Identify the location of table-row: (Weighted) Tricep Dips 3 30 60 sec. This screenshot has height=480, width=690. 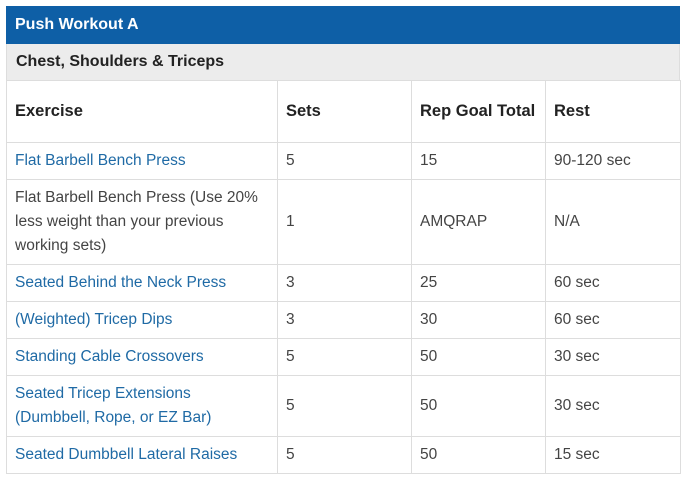
(343, 320).